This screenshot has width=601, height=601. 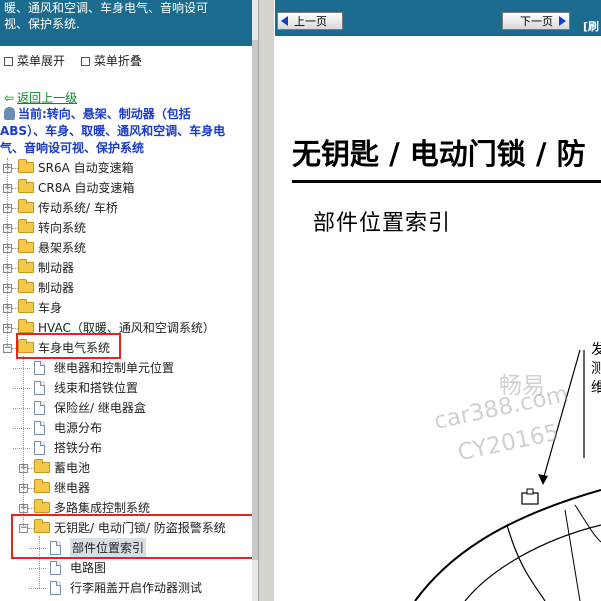 I want to click on highlight-body-electrical, so click(x=68, y=346).